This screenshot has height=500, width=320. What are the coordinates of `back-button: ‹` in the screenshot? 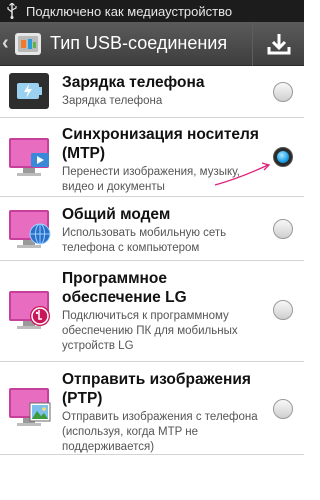 It's located at (21, 44).